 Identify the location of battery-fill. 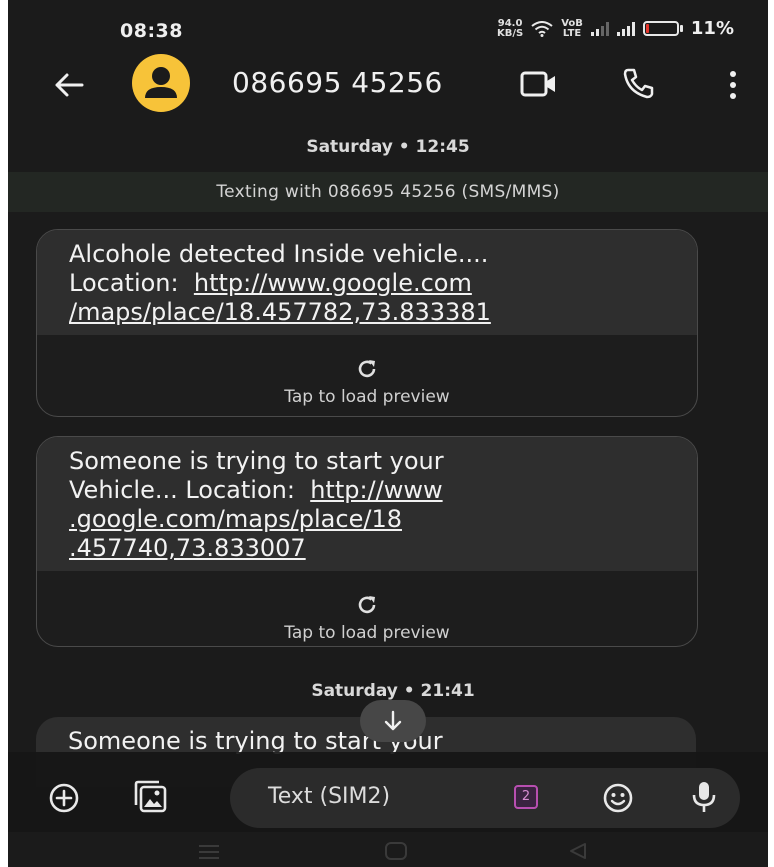
(647, 28).